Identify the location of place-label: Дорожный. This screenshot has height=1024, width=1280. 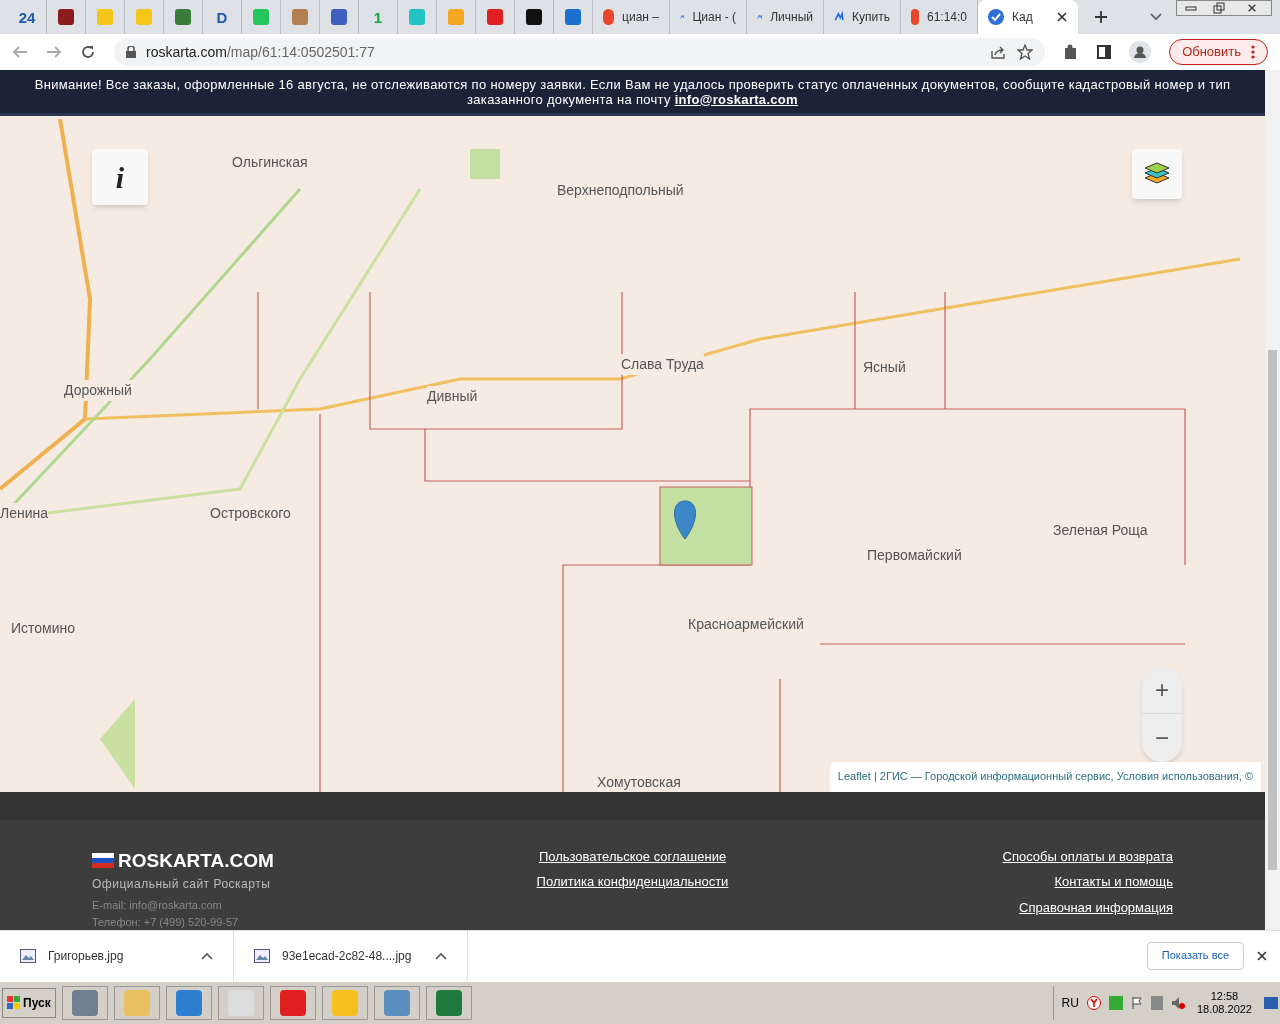
(98, 391).